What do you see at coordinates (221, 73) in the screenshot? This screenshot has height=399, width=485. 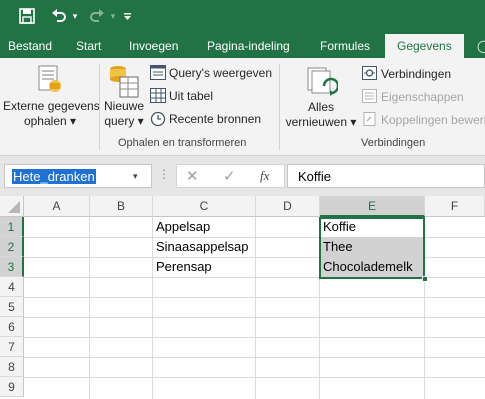 I see `querys-weergeven-label: Query's weergeven` at bounding box center [221, 73].